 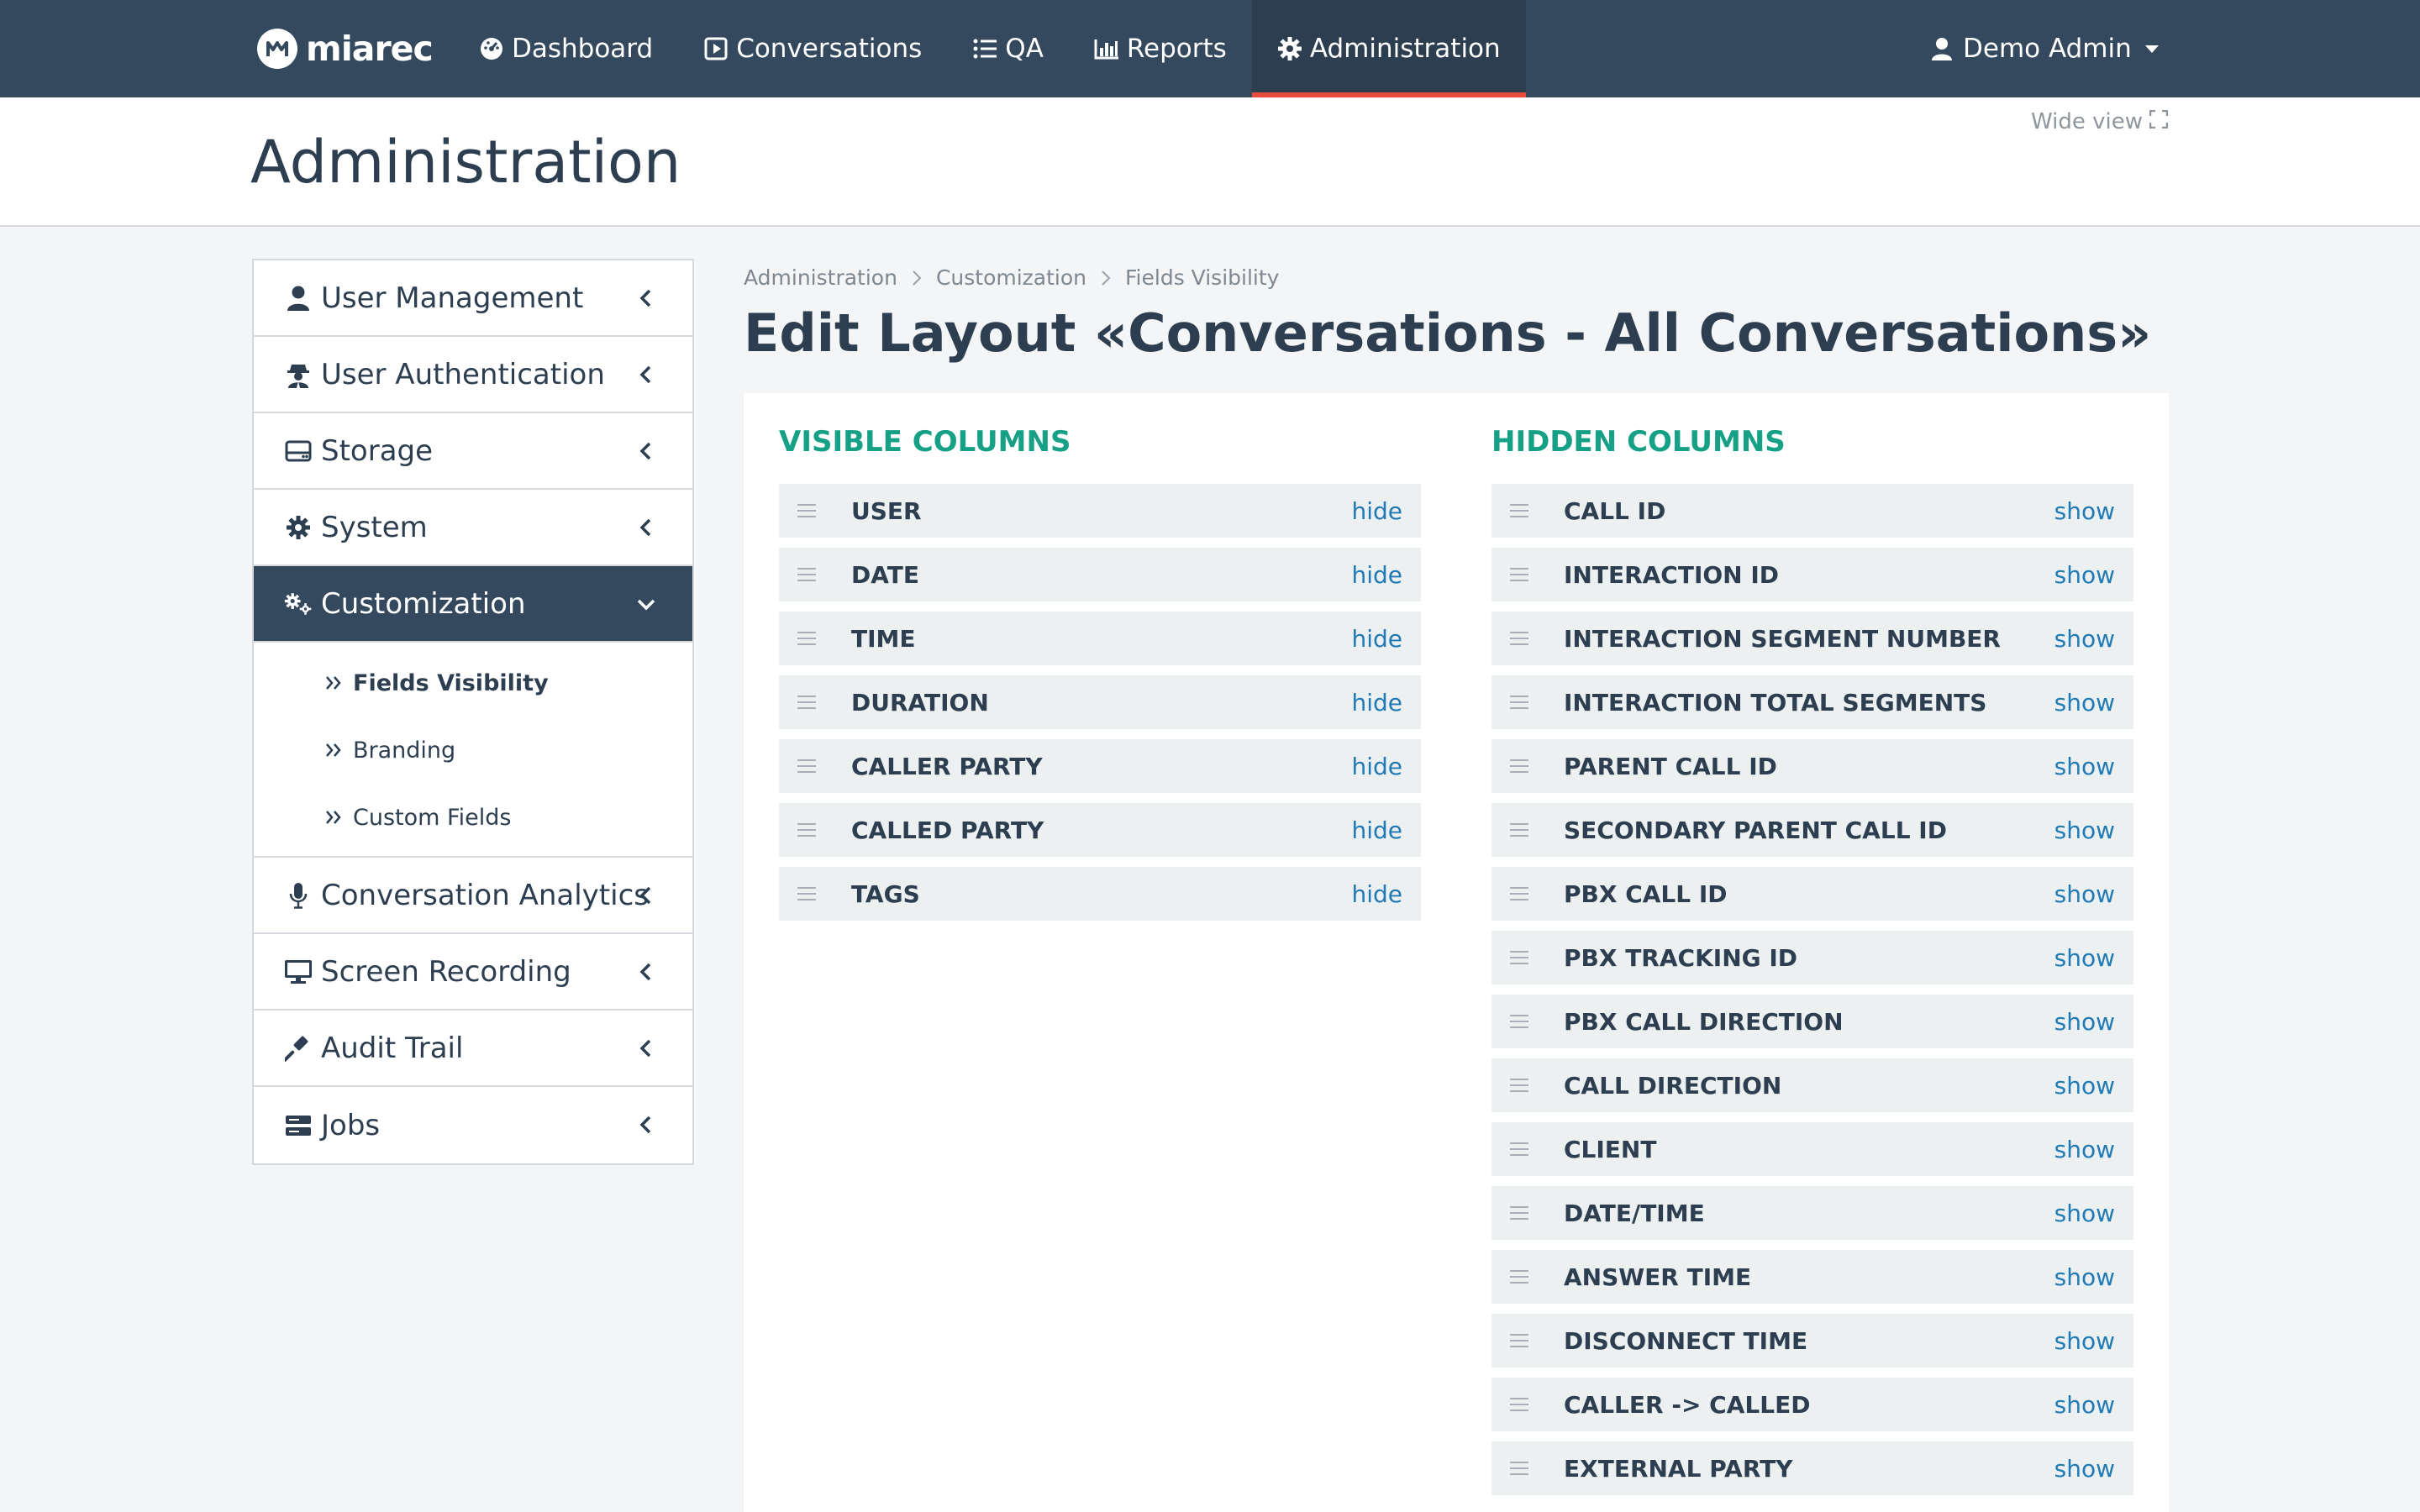 I want to click on miarec-logo: miarec, so click(x=345, y=49).